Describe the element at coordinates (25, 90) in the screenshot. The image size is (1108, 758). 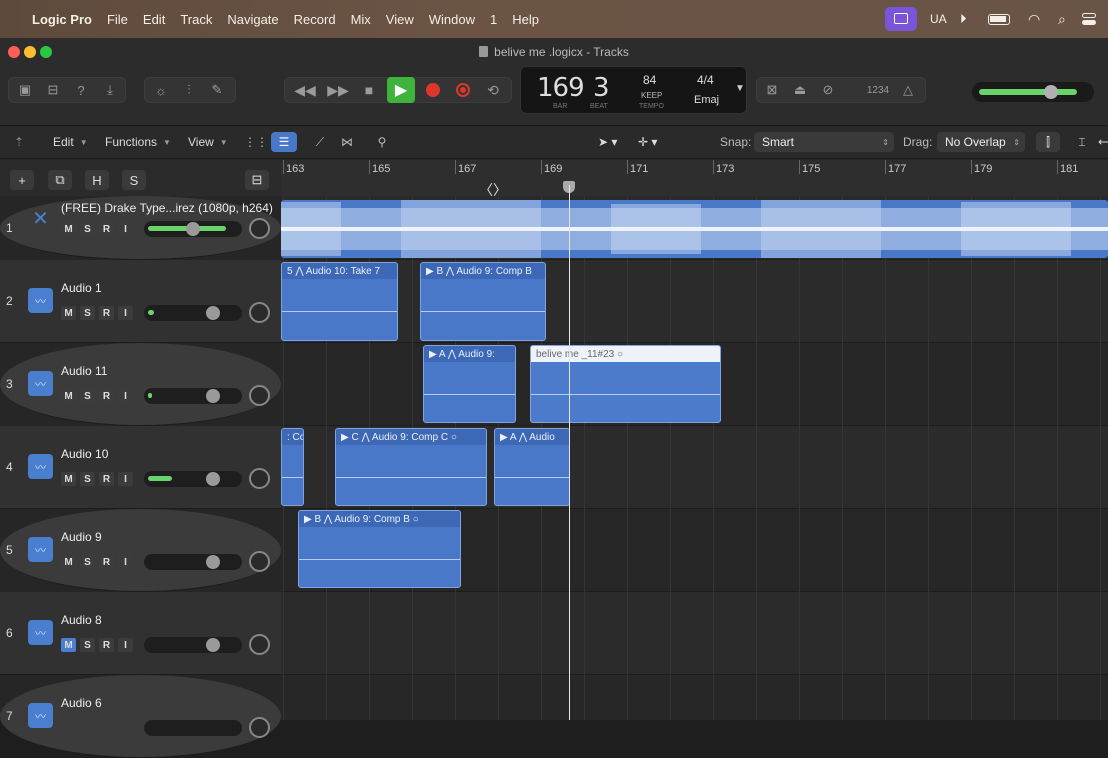
I see `library-icon: ▣` at that location.